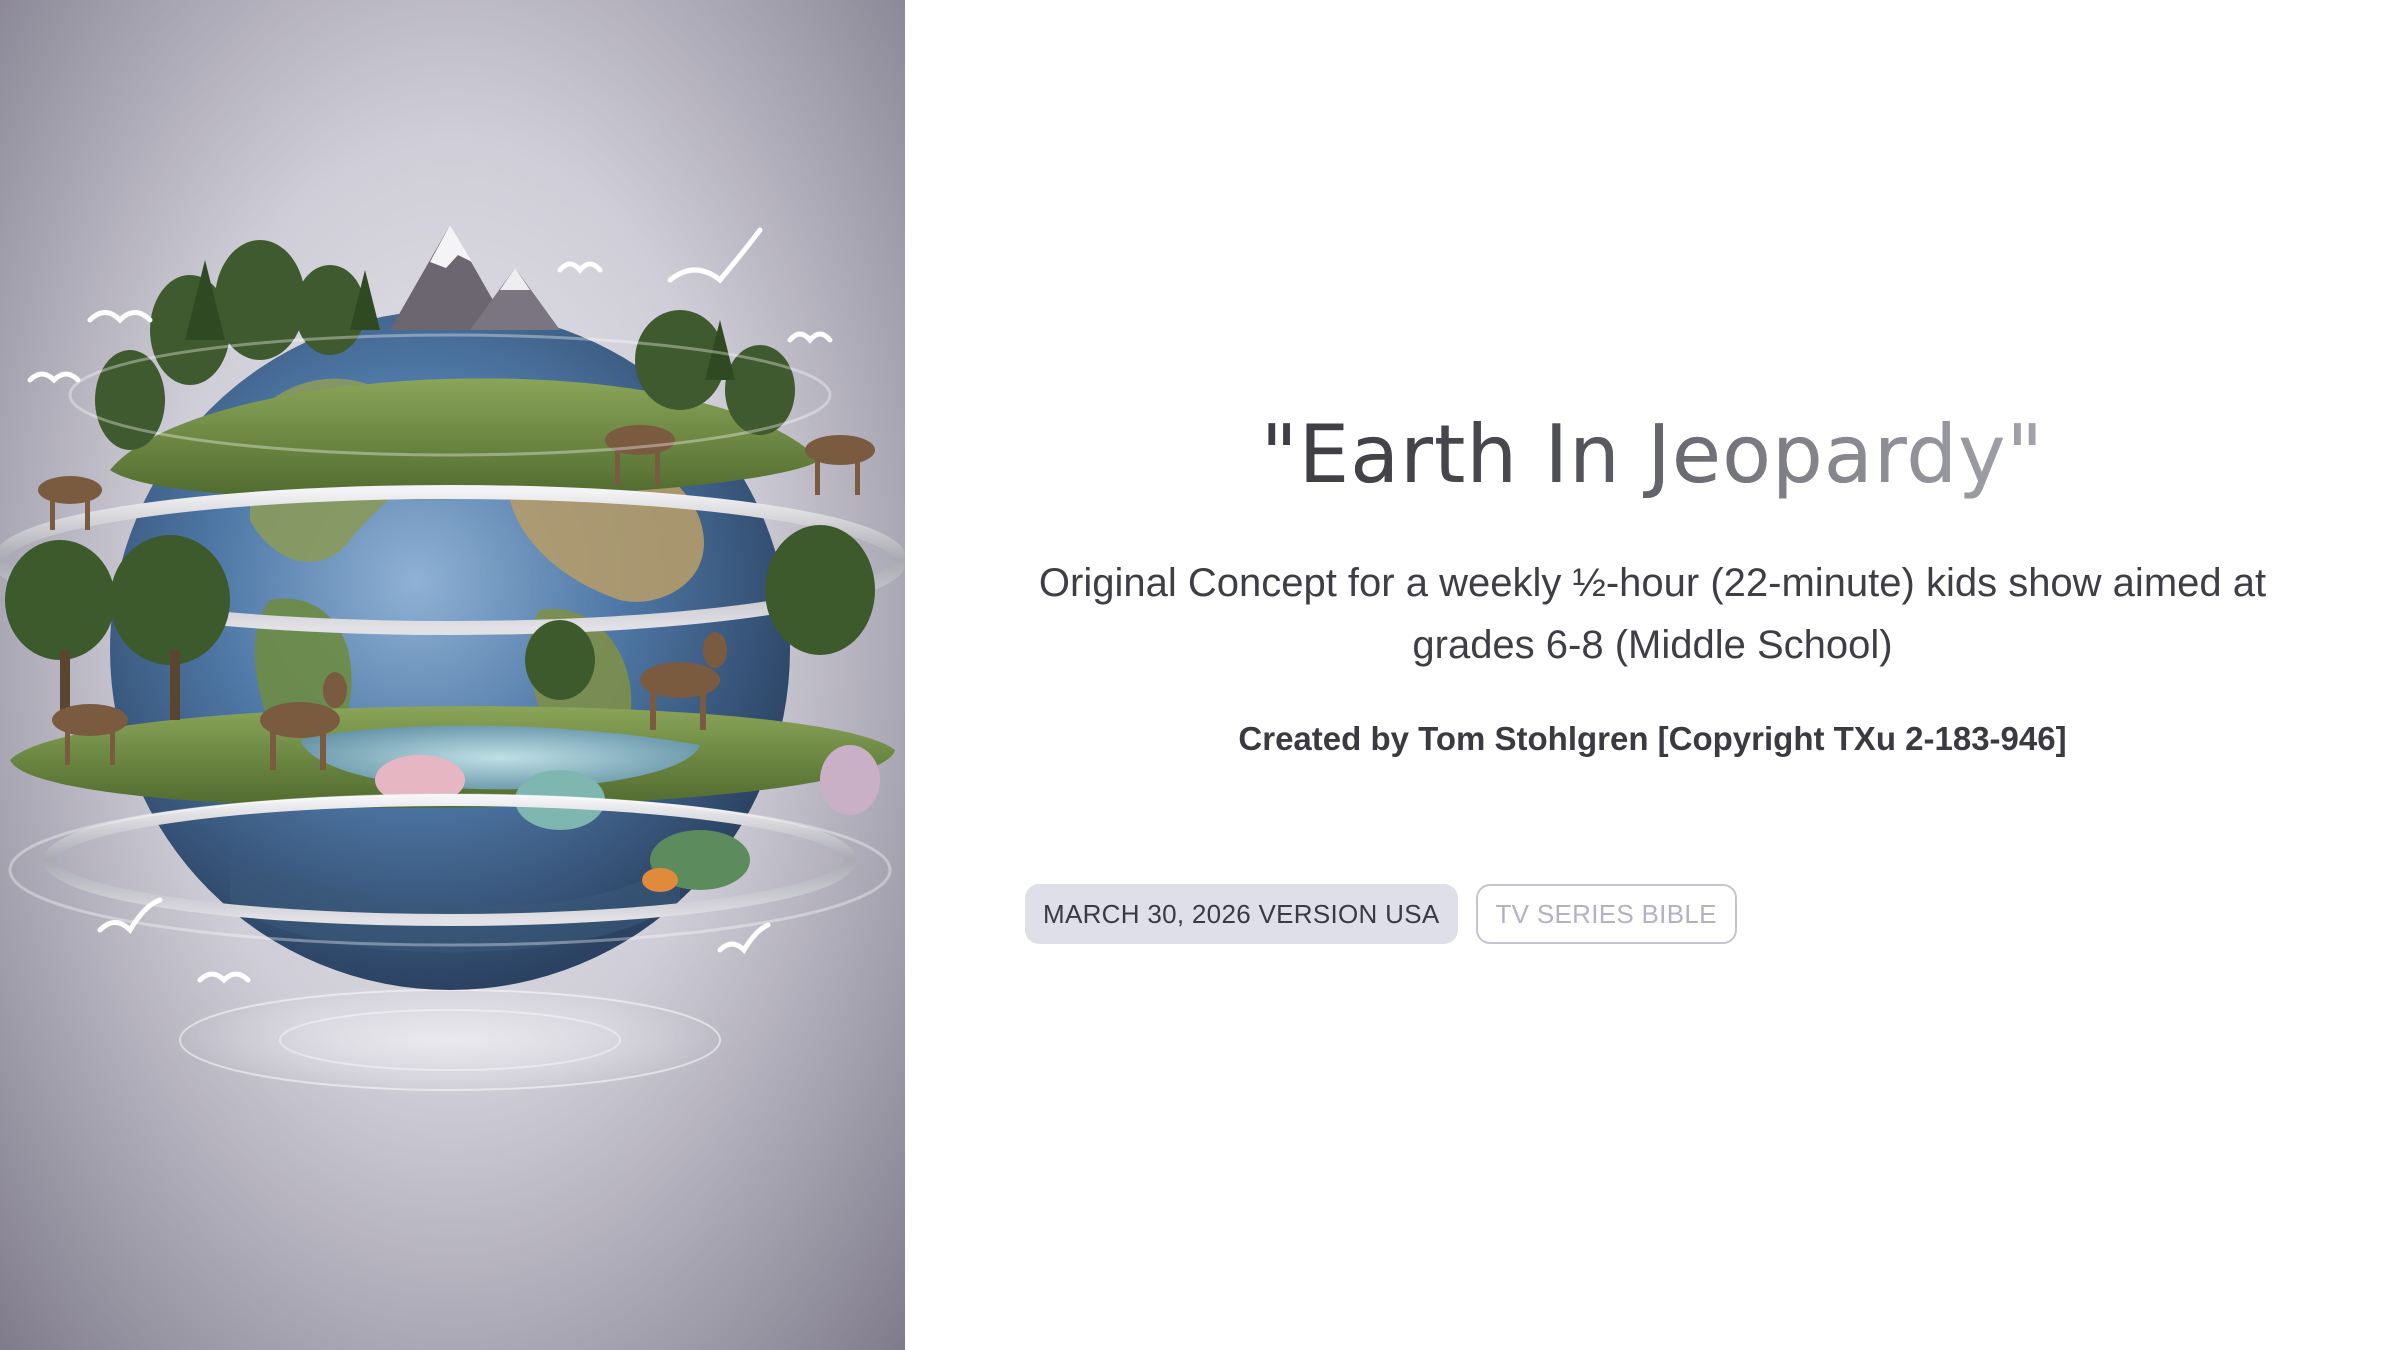  Describe the element at coordinates (1241, 914) in the screenshot. I see `version-date-badge: MARCH 30, 2026 VERSION USA` at that location.